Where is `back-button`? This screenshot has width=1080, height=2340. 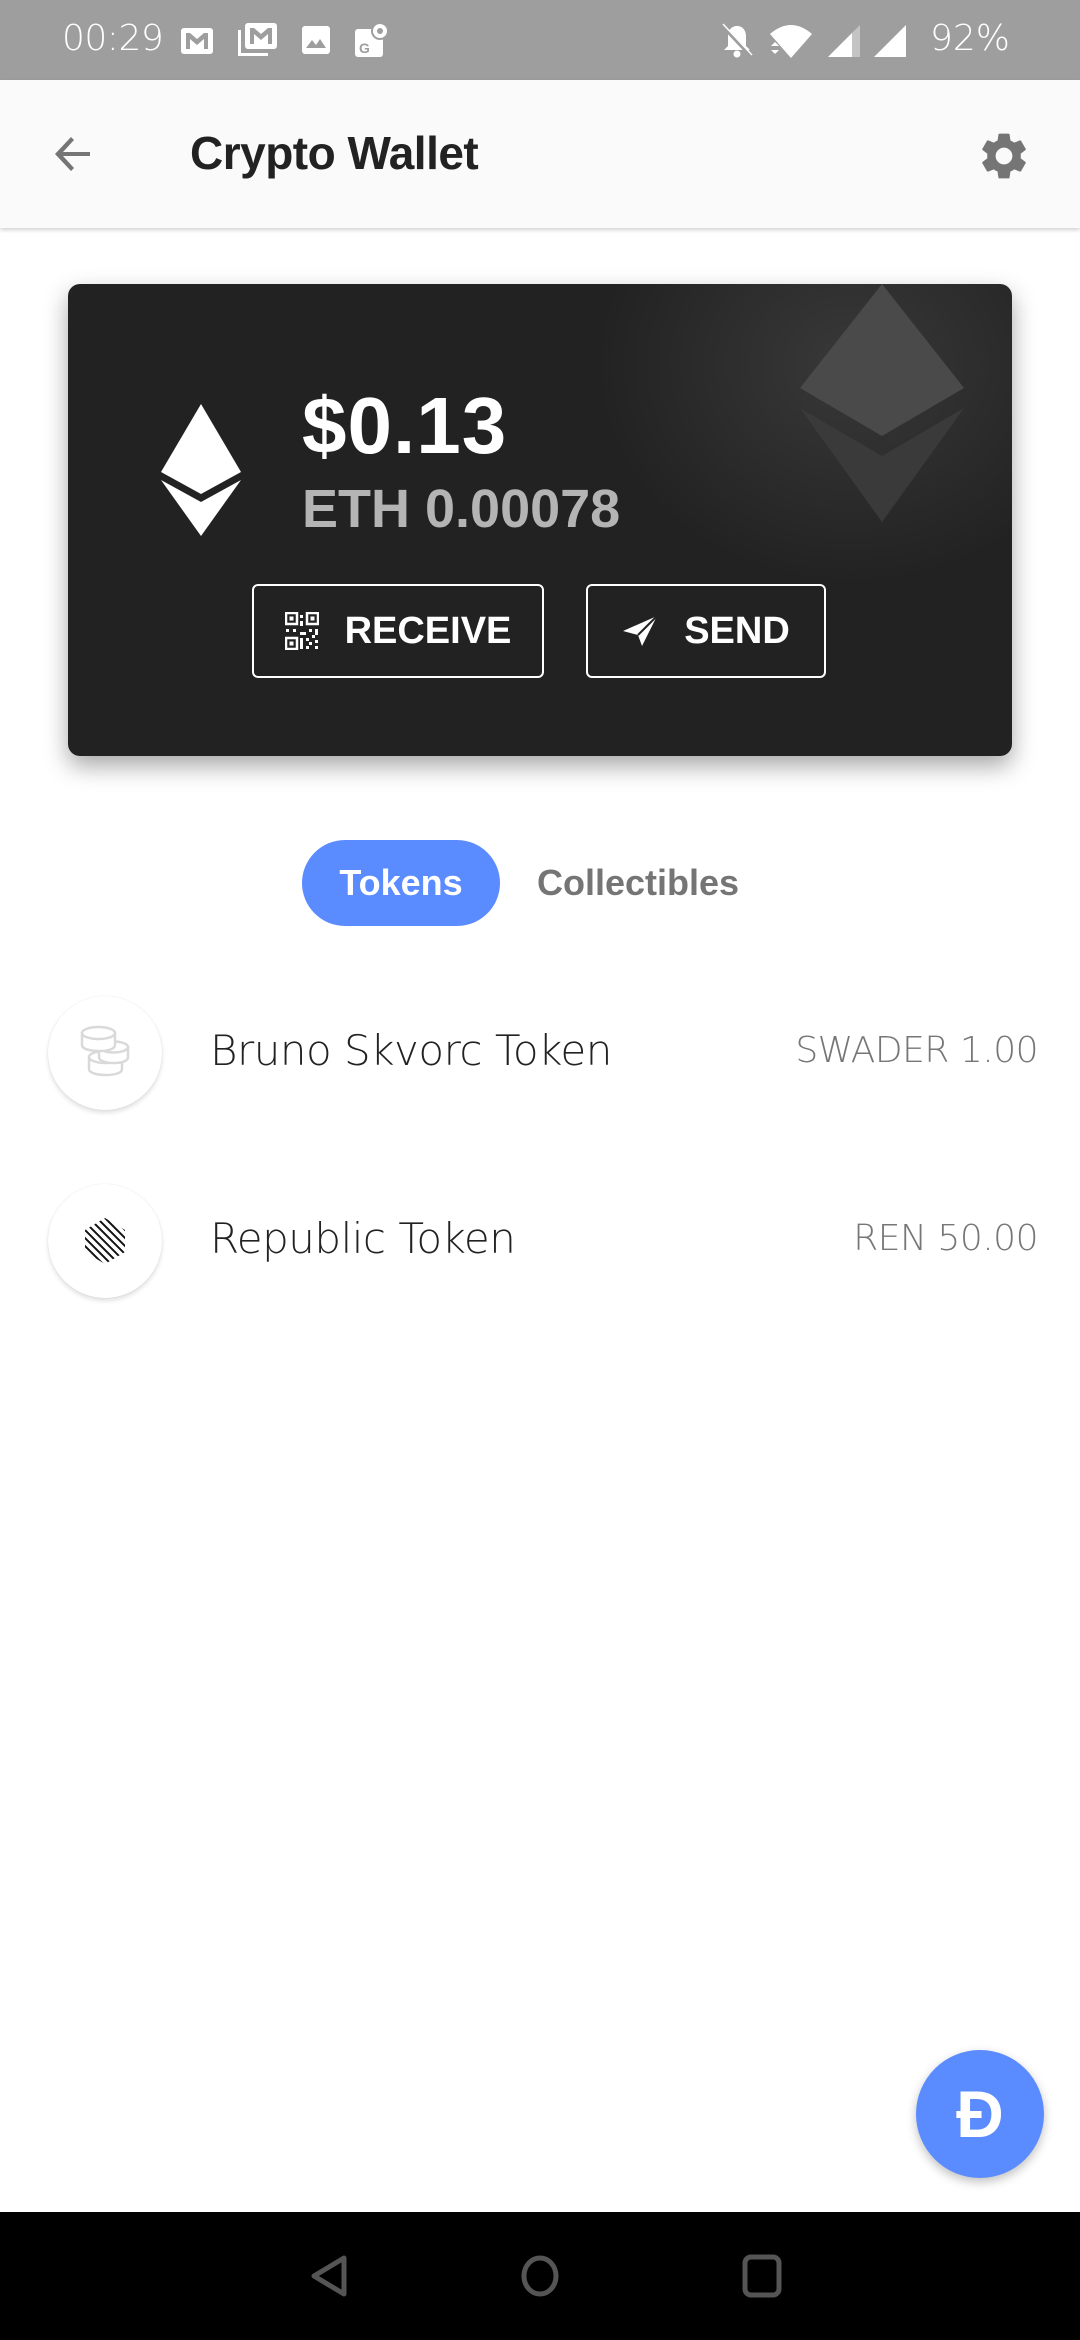
back-button is located at coordinates (74, 154).